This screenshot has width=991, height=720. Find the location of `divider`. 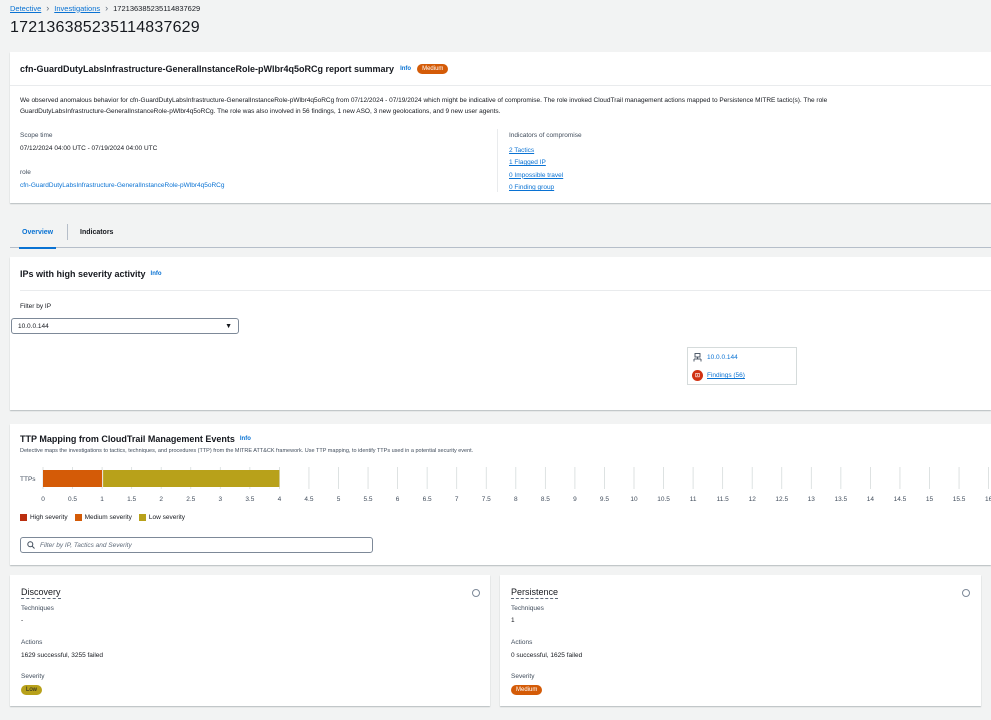

divider is located at coordinates (497, 160).